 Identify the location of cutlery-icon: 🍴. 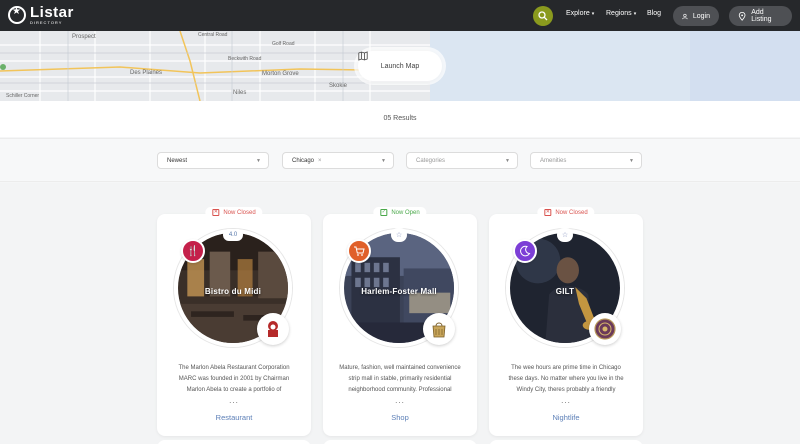
(193, 251).